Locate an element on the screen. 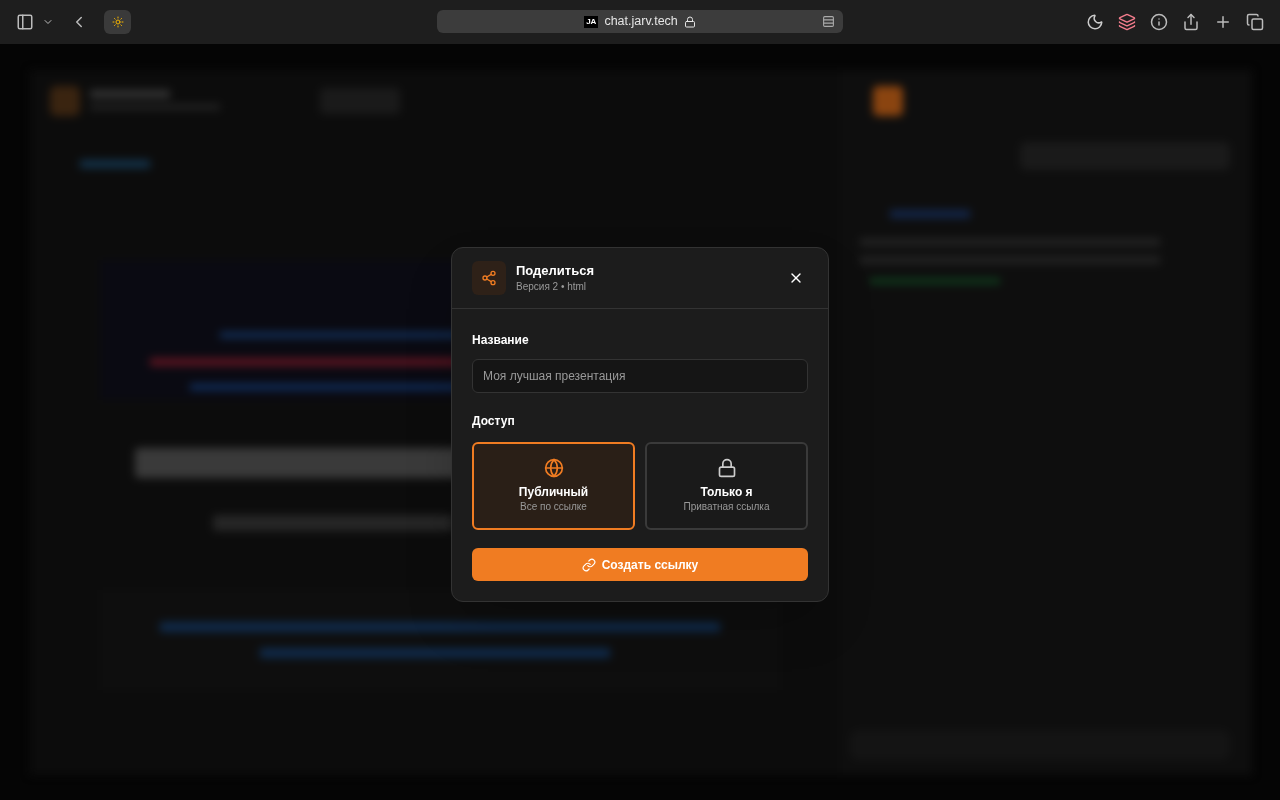 The image size is (1280, 800). sun-icon is located at coordinates (117, 22).